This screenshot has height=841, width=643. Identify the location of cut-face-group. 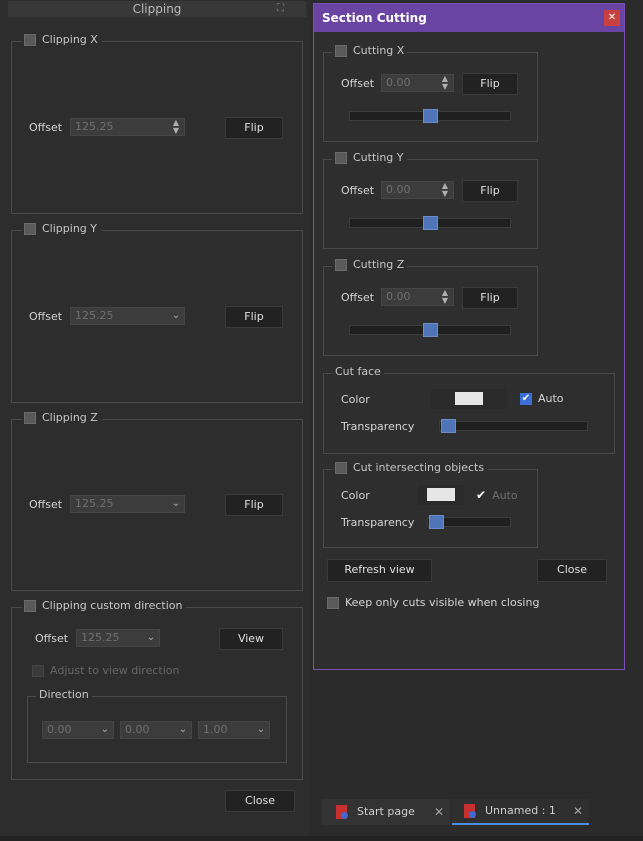
(469, 413).